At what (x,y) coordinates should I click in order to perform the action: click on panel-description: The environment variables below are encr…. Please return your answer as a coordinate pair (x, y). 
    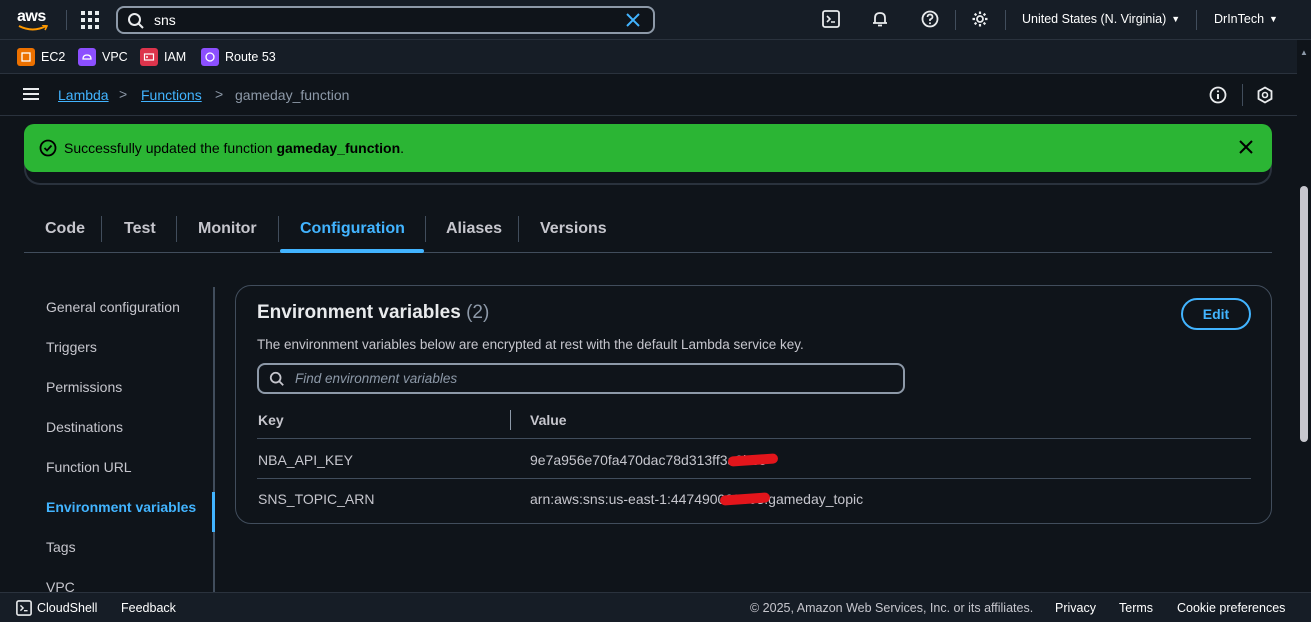
    Looking at the image, I should click on (530, 344).